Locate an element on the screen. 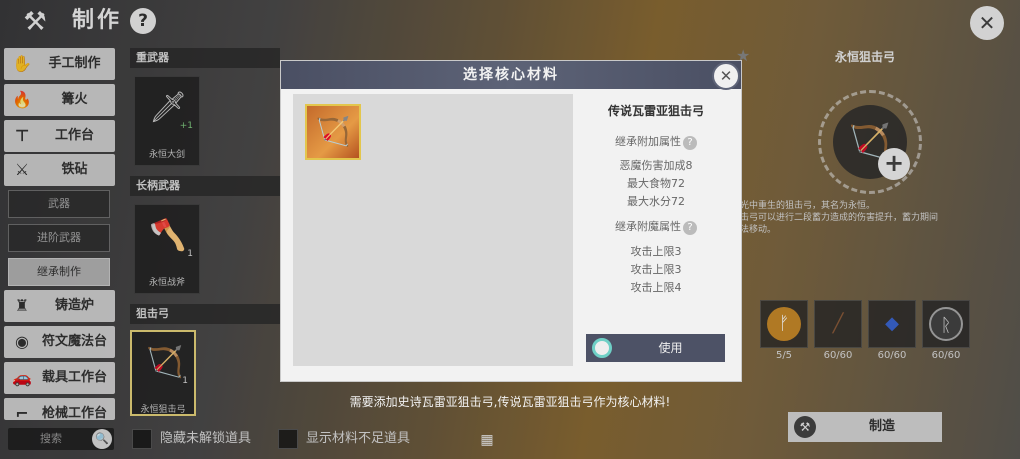 The image size is (1020, 459). use-button: 使用 is located at coordinates (655, 348).